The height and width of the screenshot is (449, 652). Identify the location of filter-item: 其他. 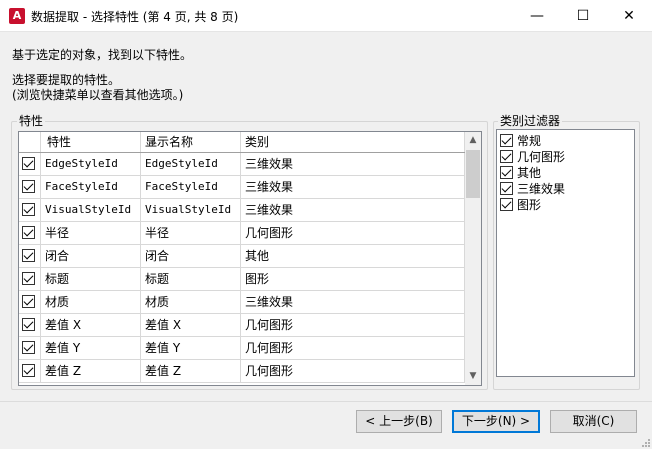
(565, 173).